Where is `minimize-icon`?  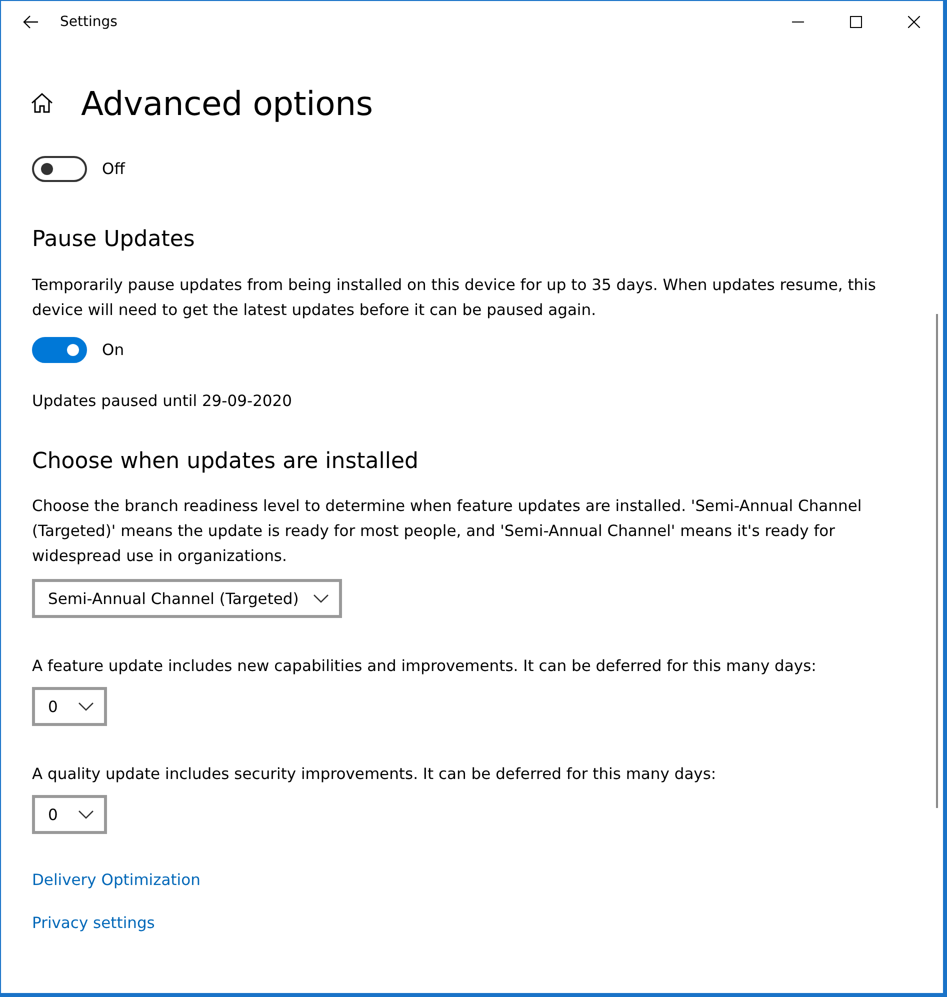 minimize-icon is located at coordinates (798, 22).